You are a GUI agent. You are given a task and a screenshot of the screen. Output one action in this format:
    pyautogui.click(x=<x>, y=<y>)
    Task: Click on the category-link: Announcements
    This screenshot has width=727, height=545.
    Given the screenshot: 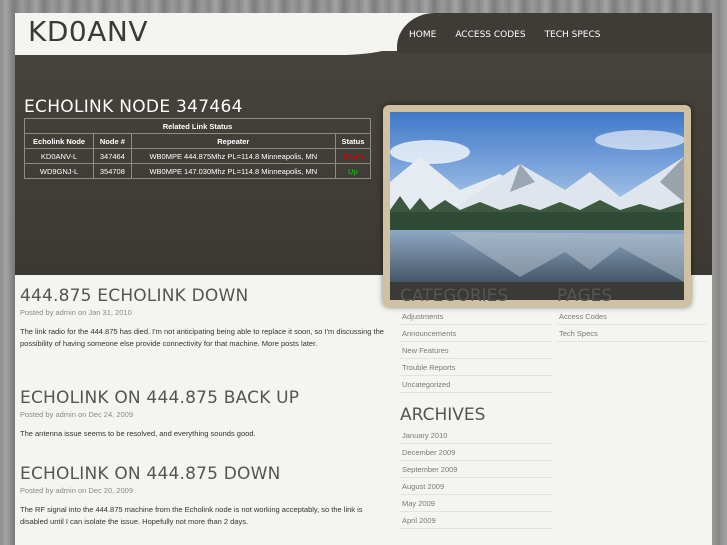 What is the action you would take?
    pyautogui.click(x=476, y=333)
    